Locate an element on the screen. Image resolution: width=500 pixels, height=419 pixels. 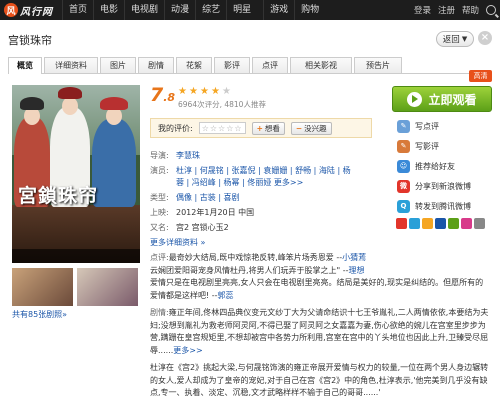
top-nav-bar: 风 风行网 首页 电影 电视剧 动漫 综艺 明星 游戏 购物 登录 注册 帮助 is located at coordinates (250, 10).